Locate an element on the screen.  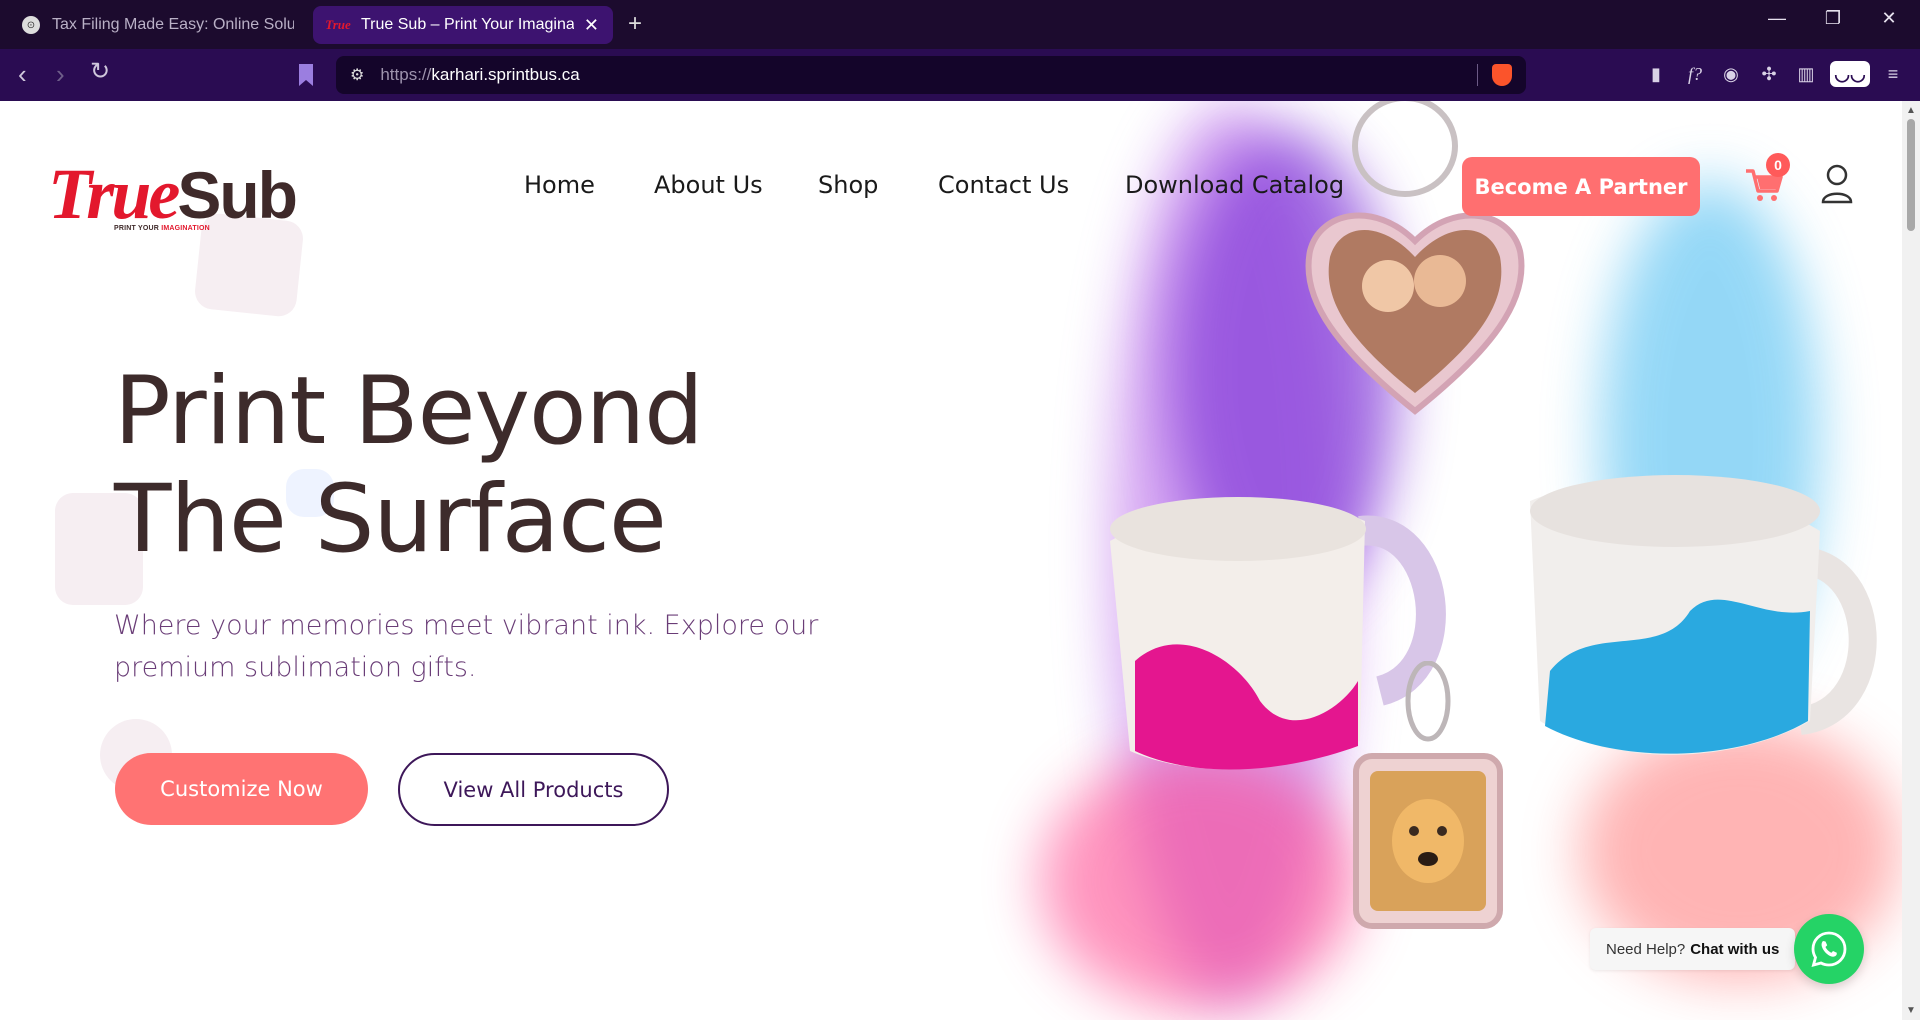
document-extension-icon: ▮ is located at coordinates (1656, 74).